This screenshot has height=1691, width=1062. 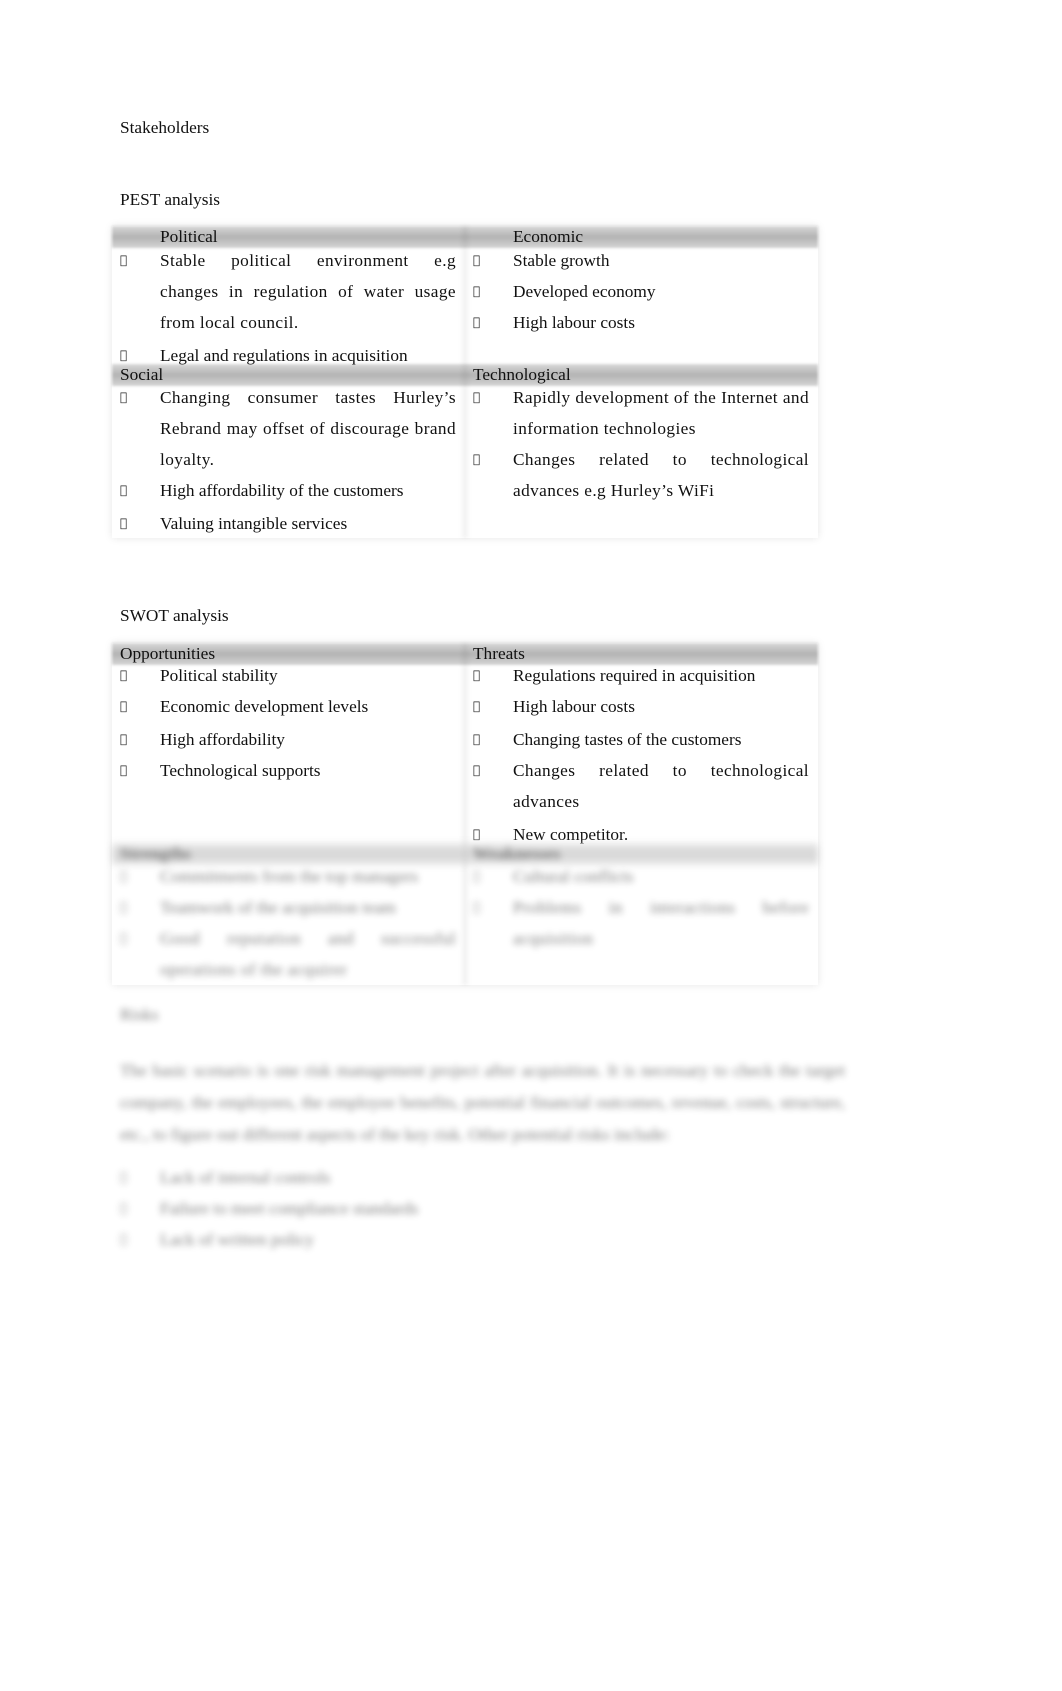 What do you see at coordinates (641, 675) in the screenshot?
I see `list-item: Regulations required in acquisition` at bounding box center [641, 675].